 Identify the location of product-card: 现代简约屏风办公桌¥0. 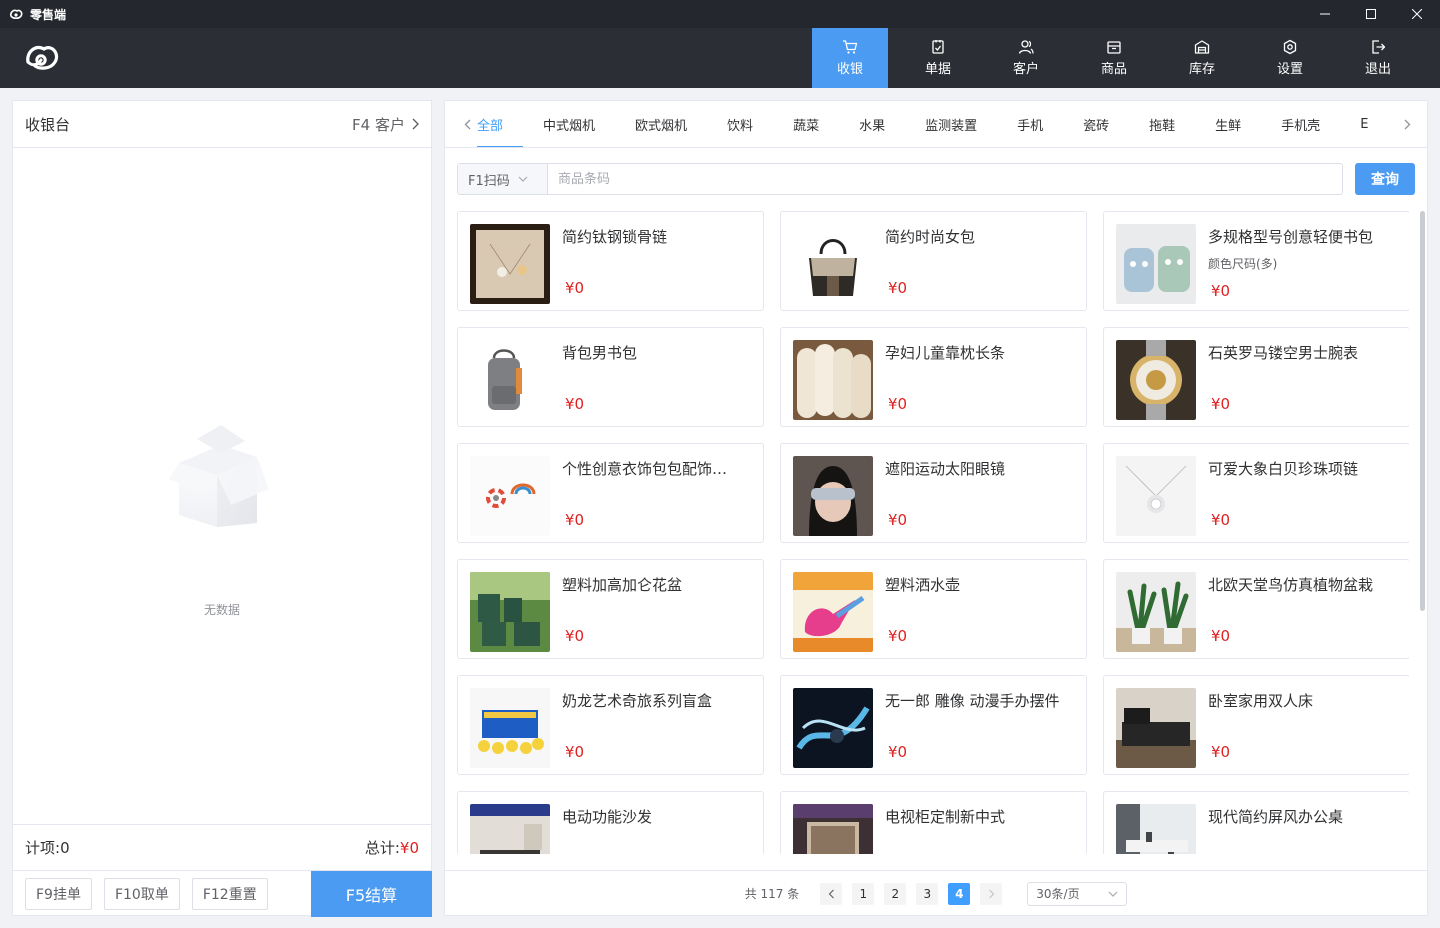
(1256, 822).